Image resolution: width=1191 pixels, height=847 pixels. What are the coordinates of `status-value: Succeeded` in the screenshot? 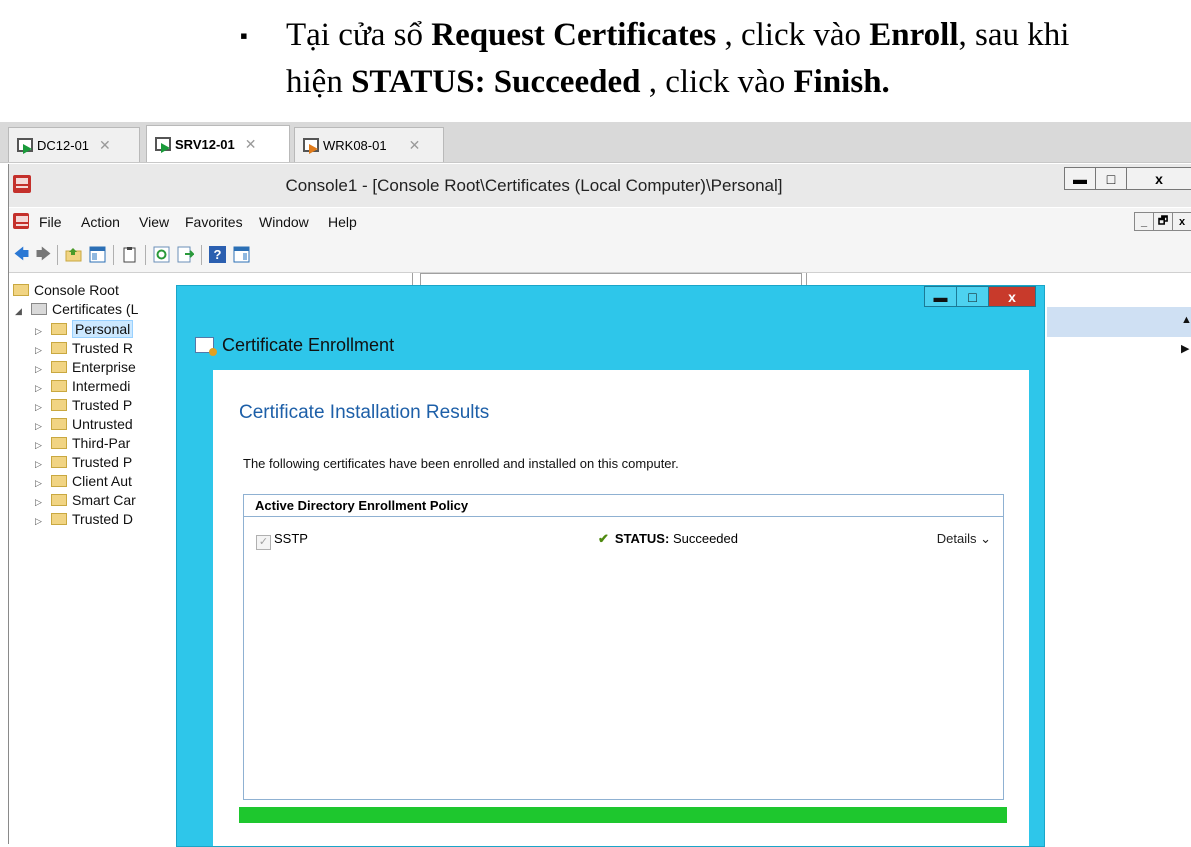 It's located at (705, 538).